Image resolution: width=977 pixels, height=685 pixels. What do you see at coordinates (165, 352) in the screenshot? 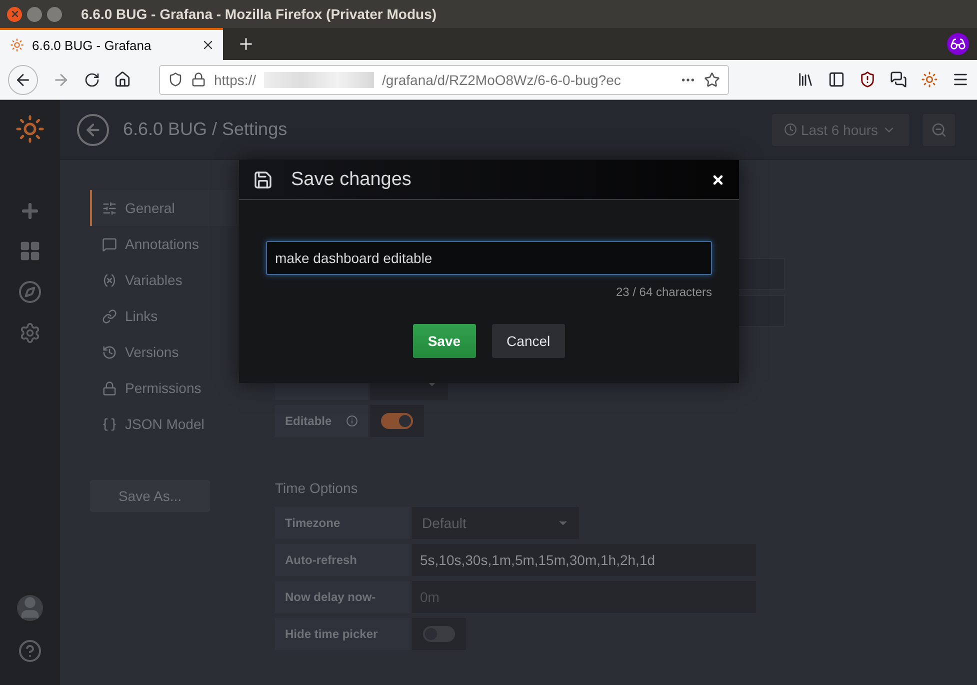
I see `settings-nav-item: Versions` at bounding box center [165, 352].